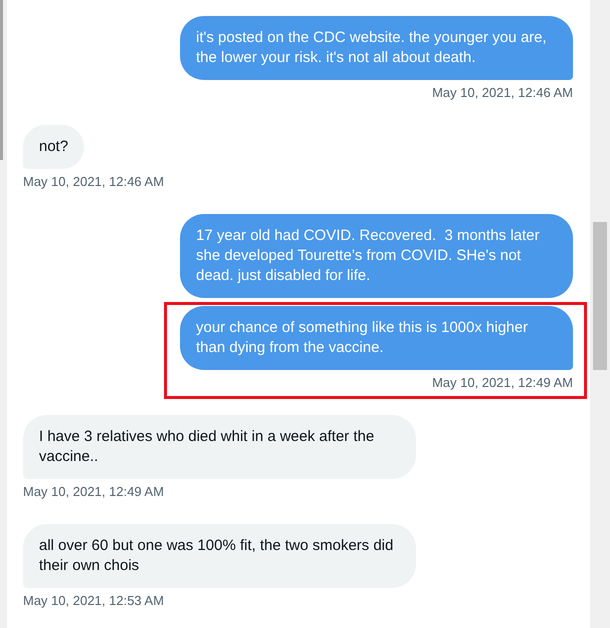 The width and height of the screenshot is (610, 628). I want to click on message-bubble: 17 year old had COVID. Recovered. 3 months later she developed Tourette’s from COVID. SHe's not dead. just disabled for life., so click(376, 256).